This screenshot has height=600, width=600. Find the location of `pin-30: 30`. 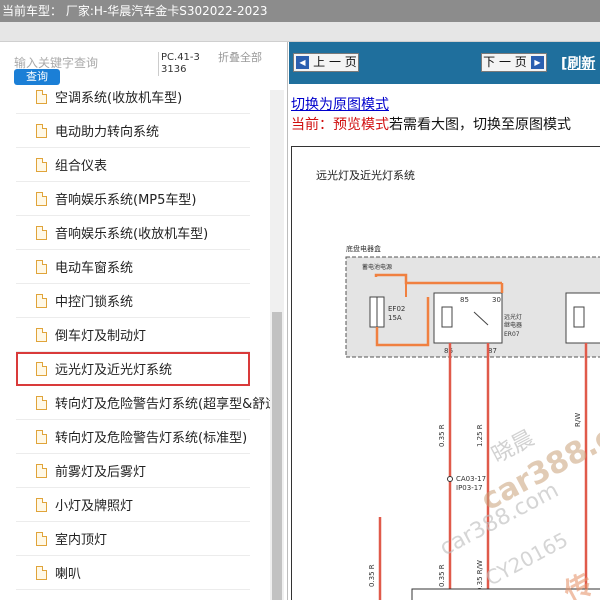

pin-30: 30 is located at coordinates (496, 300).